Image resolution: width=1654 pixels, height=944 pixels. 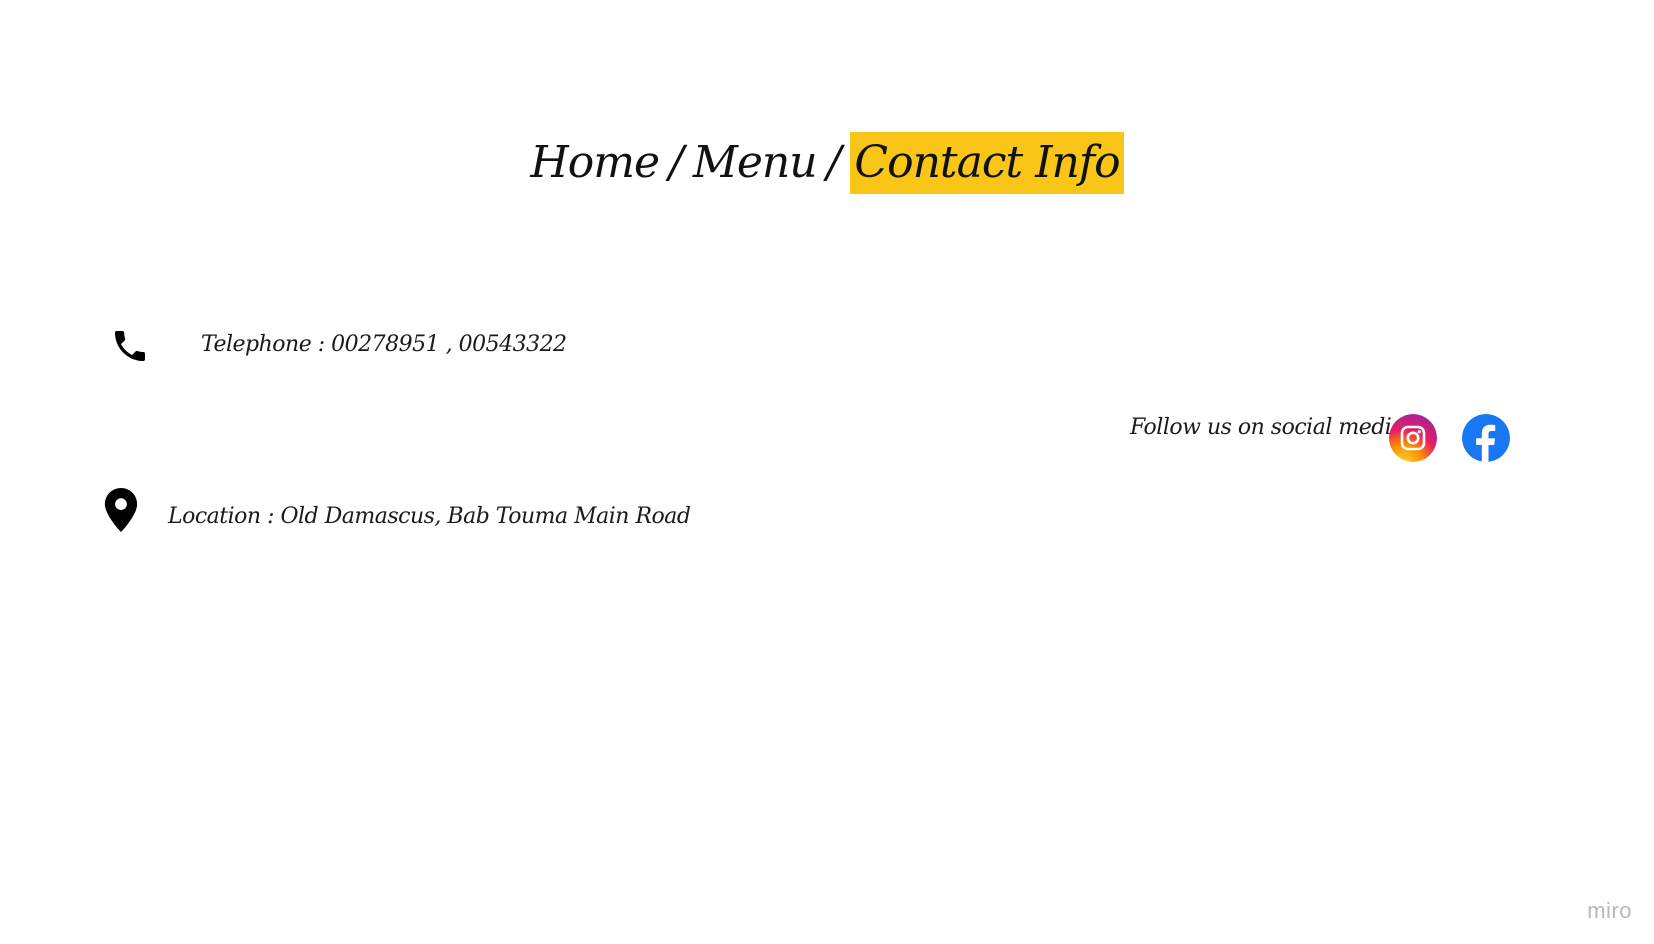 I want to click on telephone-text: Telephone : 00278951 , 00543322, so click(x=384, y=344).